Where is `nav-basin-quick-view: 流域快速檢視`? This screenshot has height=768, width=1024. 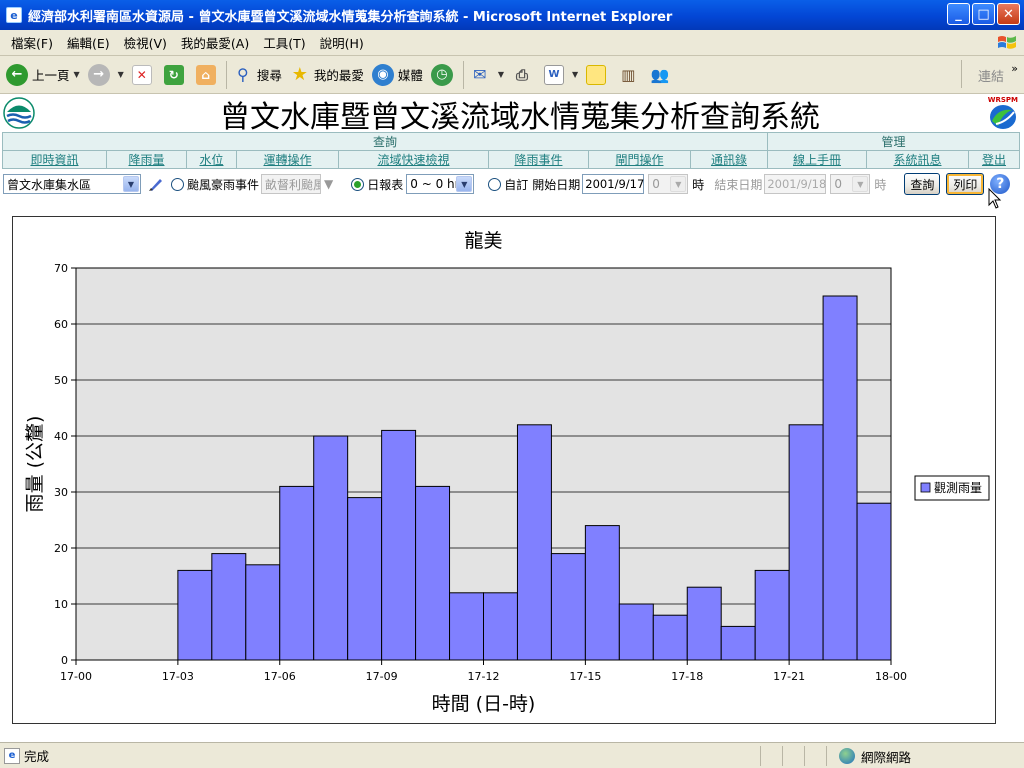 nav-basin-quick-view: 流域快速檢視 is located at coordinates (413, 160).